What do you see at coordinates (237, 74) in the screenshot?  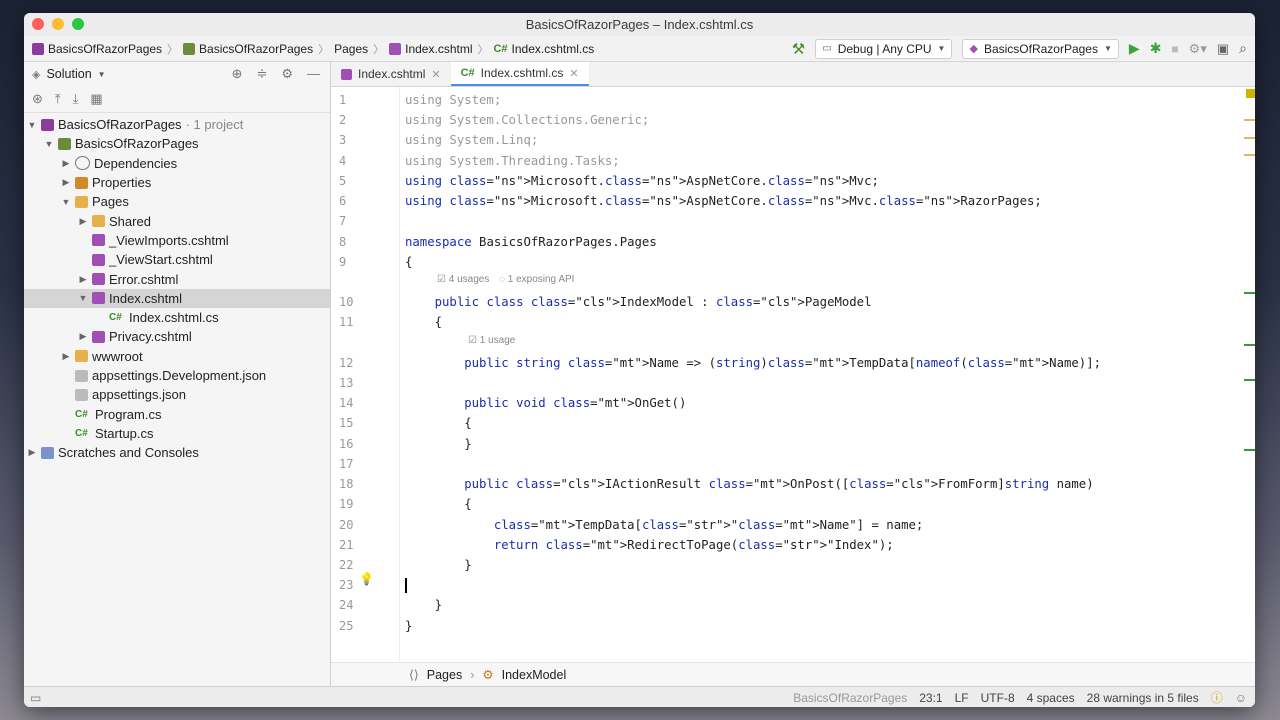 I see `locate-icon: ⊕` at bounding box center [237, 74].